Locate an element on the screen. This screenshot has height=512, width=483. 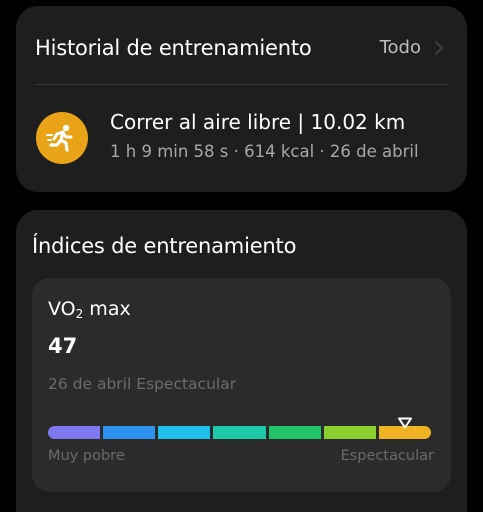
training-indices-title: Índices de entrenamiento is located at coordinates (164, 246).